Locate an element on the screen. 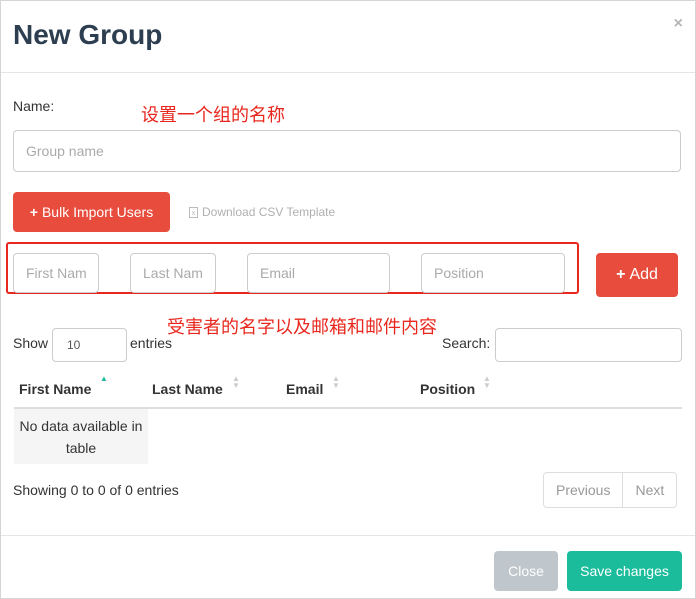 The image size is (696, 599). pagination: Previous Next is located at coordinates (610, 490).